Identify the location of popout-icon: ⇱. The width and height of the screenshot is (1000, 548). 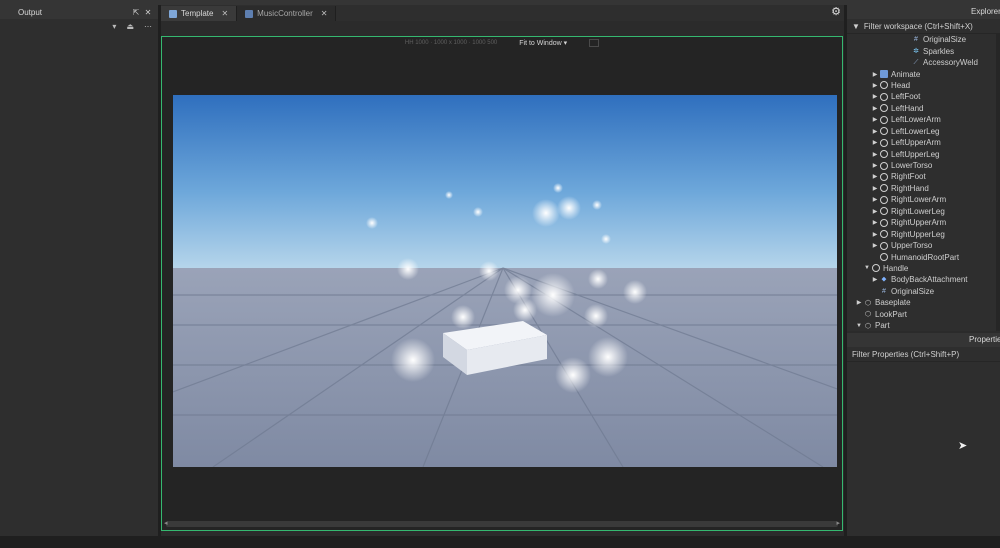
(136, 12).